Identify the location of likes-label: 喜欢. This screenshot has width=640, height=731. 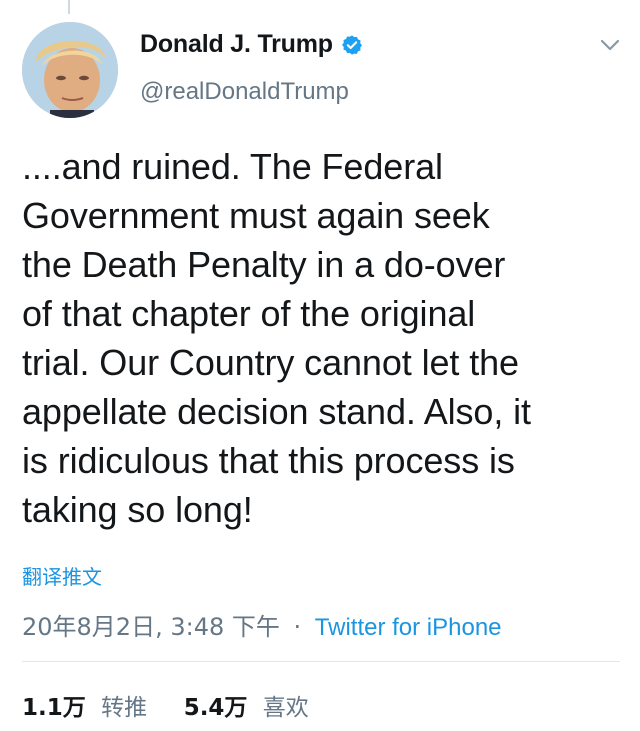
(285, 708).